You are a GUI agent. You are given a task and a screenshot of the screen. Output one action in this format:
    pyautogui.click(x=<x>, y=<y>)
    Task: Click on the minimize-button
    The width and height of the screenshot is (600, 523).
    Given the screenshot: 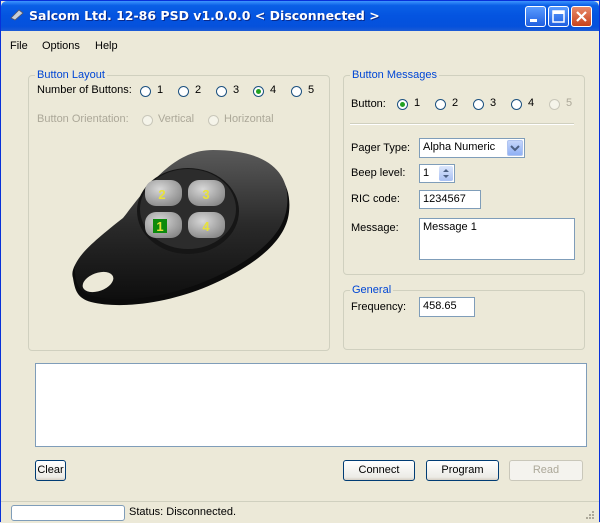 What is the action you would take?
    pyautogui.click(x=535, y=16)
    